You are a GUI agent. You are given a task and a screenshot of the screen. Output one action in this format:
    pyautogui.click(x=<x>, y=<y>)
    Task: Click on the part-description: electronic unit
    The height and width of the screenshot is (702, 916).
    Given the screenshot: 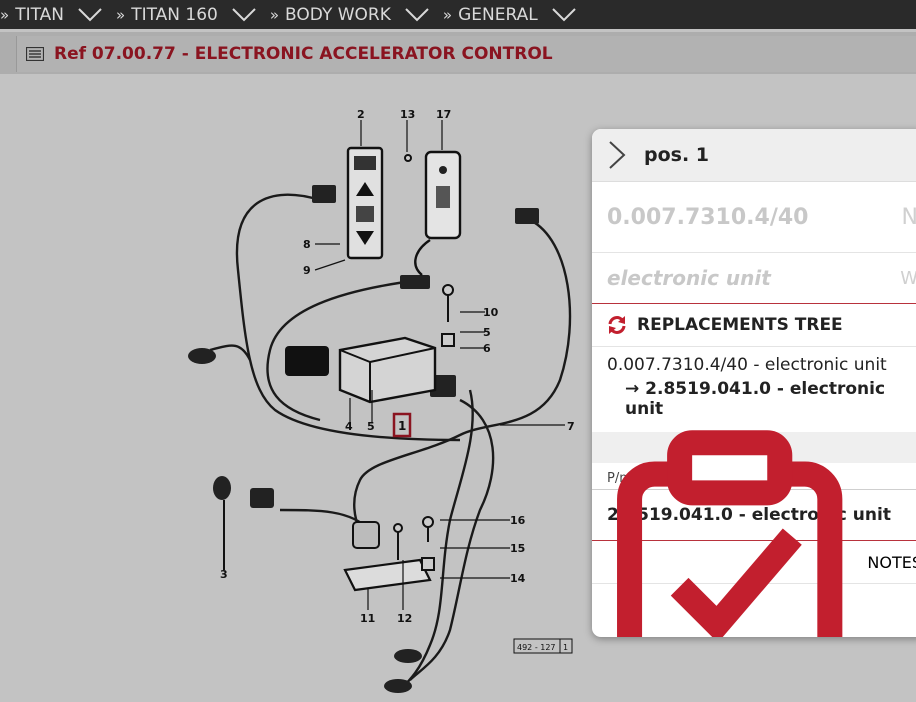 What is the action you would take?
    pyautogui.click(x=689, y=278)
    